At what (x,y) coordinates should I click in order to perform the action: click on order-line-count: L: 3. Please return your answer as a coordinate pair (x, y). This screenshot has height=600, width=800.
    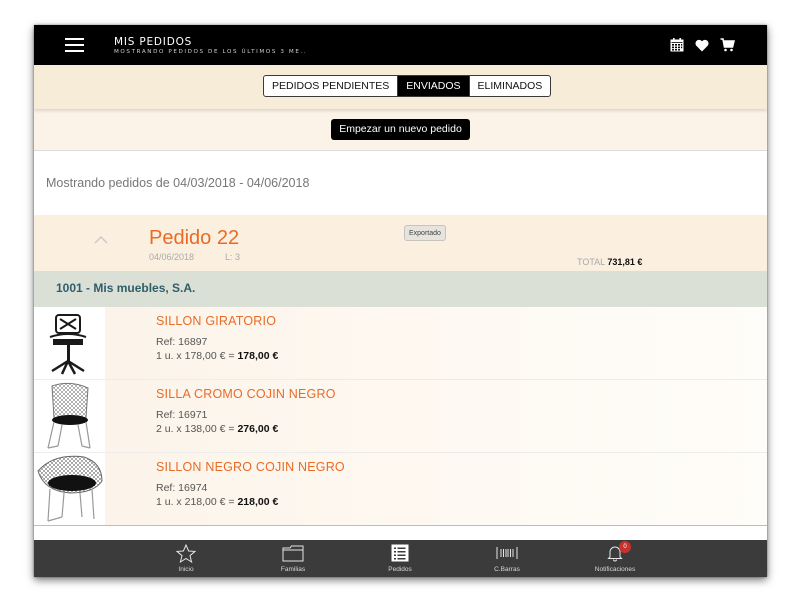
    Looking at the image, I should click on (233, 257).